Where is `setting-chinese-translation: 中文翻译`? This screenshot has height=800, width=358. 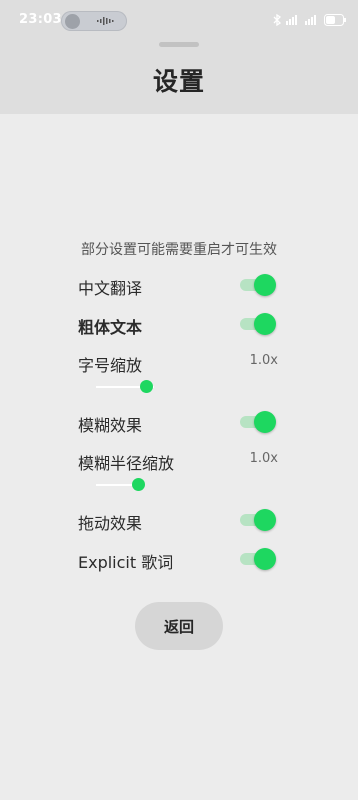
setting-chinese-translation: 中文翻译 is located at coordinates (178, 285).